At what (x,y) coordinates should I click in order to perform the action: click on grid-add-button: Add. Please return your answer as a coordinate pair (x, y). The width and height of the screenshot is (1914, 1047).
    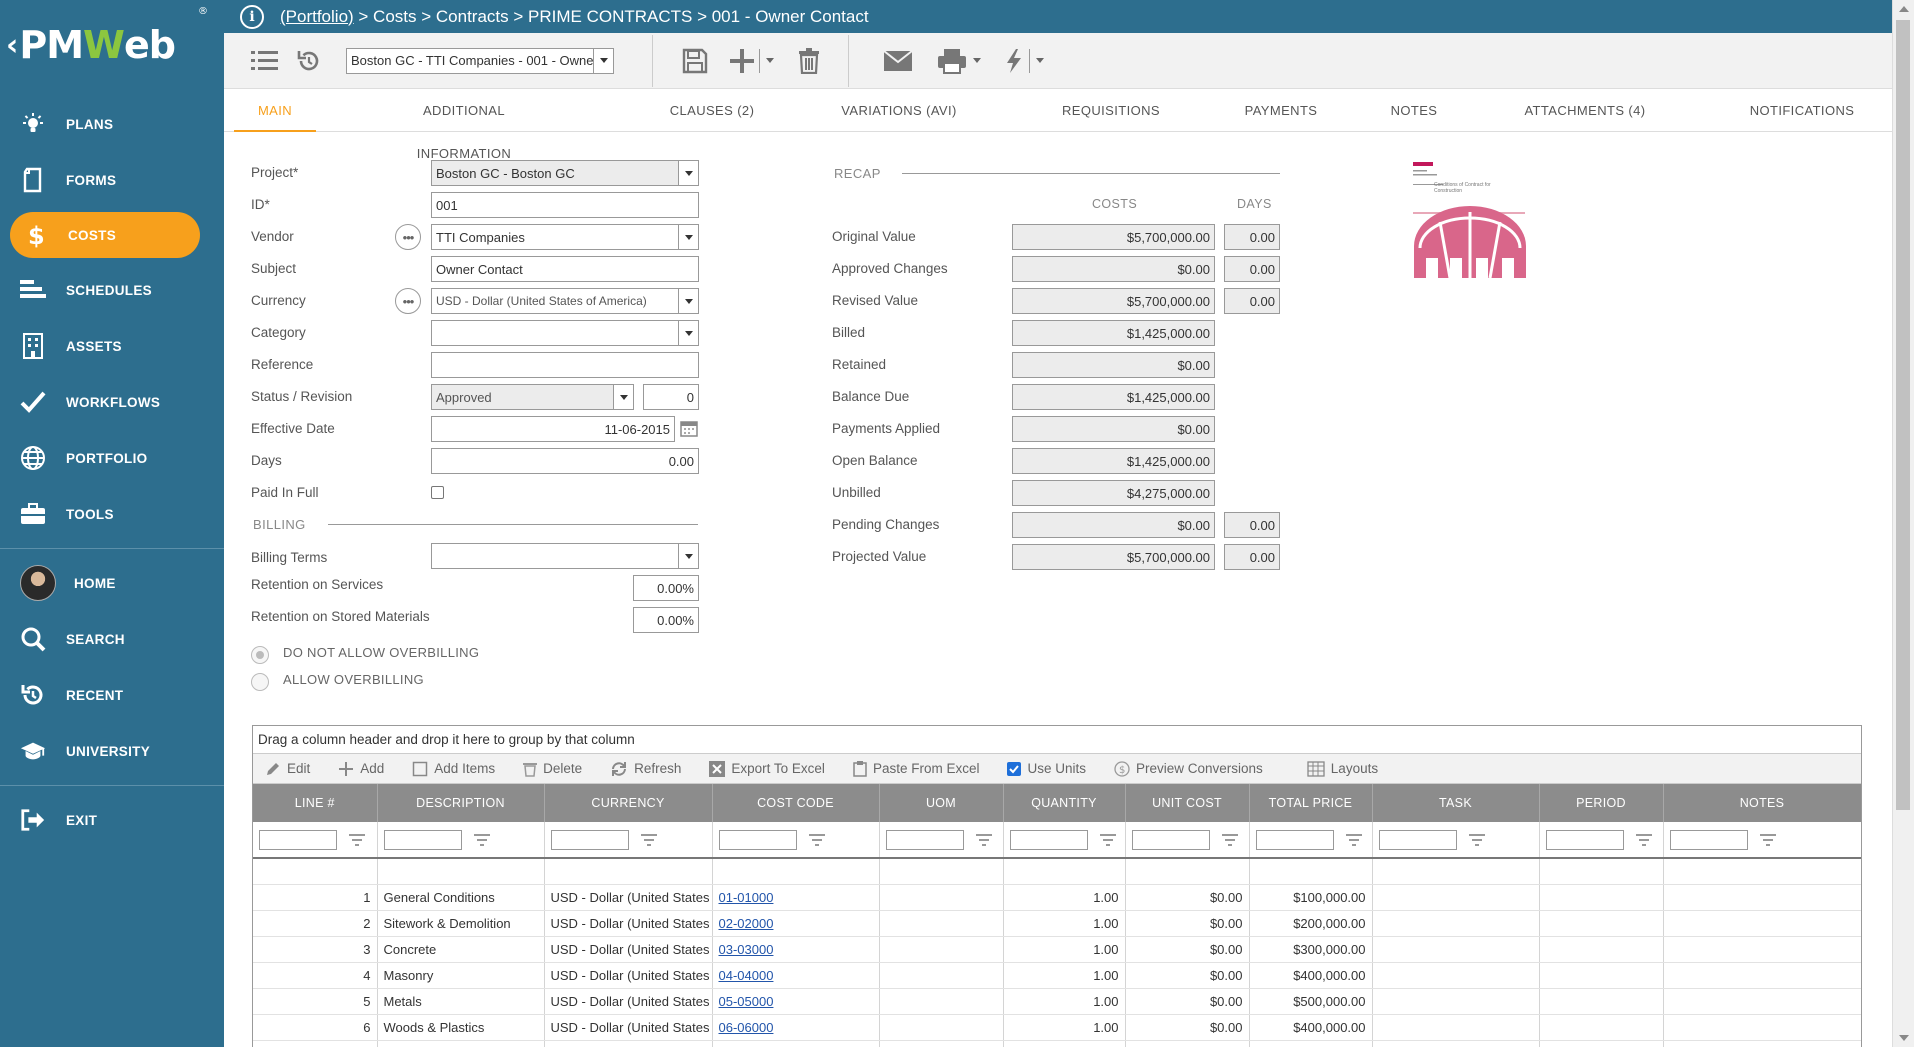
    Looking at the image, I should click on (361, 769).